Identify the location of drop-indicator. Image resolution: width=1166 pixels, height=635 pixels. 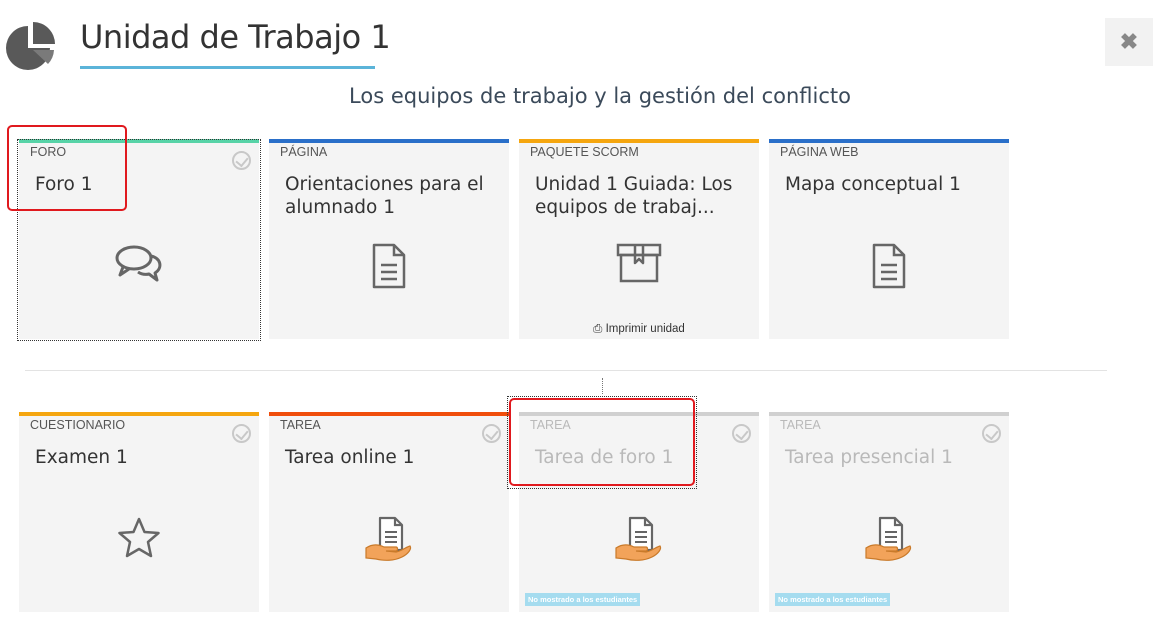
(602, 386).